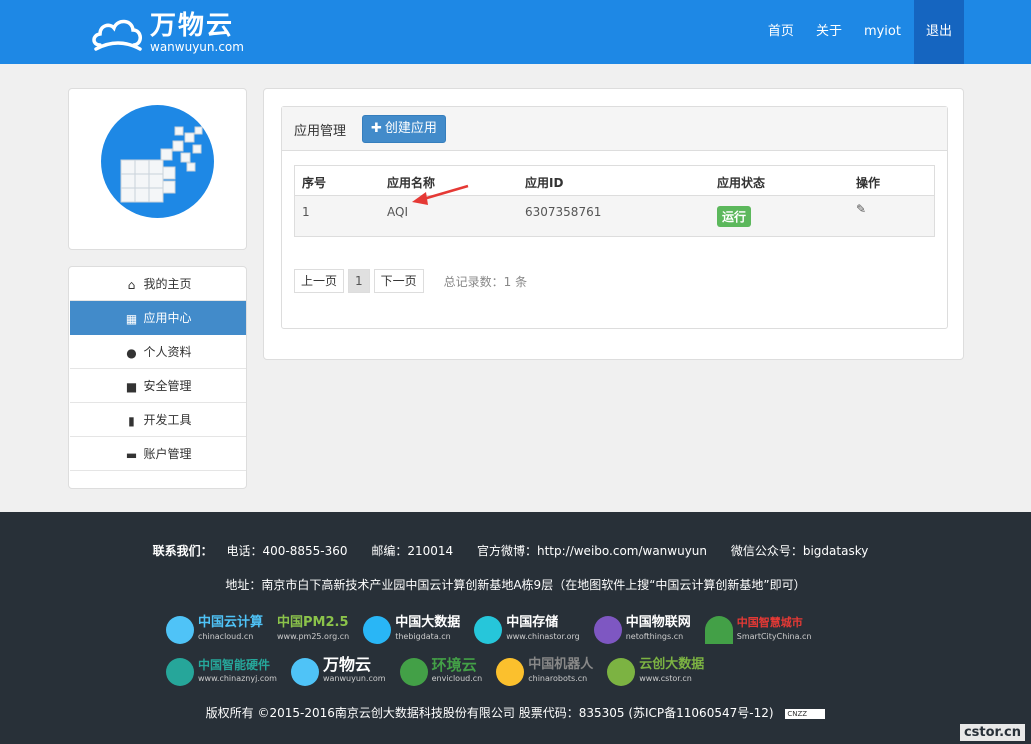  Describe the element at coordinates (758, 630) in the screenshot. I see `partner-logo-smartcity: 中国智慧城市 SmartCityChina.cn` at that location.